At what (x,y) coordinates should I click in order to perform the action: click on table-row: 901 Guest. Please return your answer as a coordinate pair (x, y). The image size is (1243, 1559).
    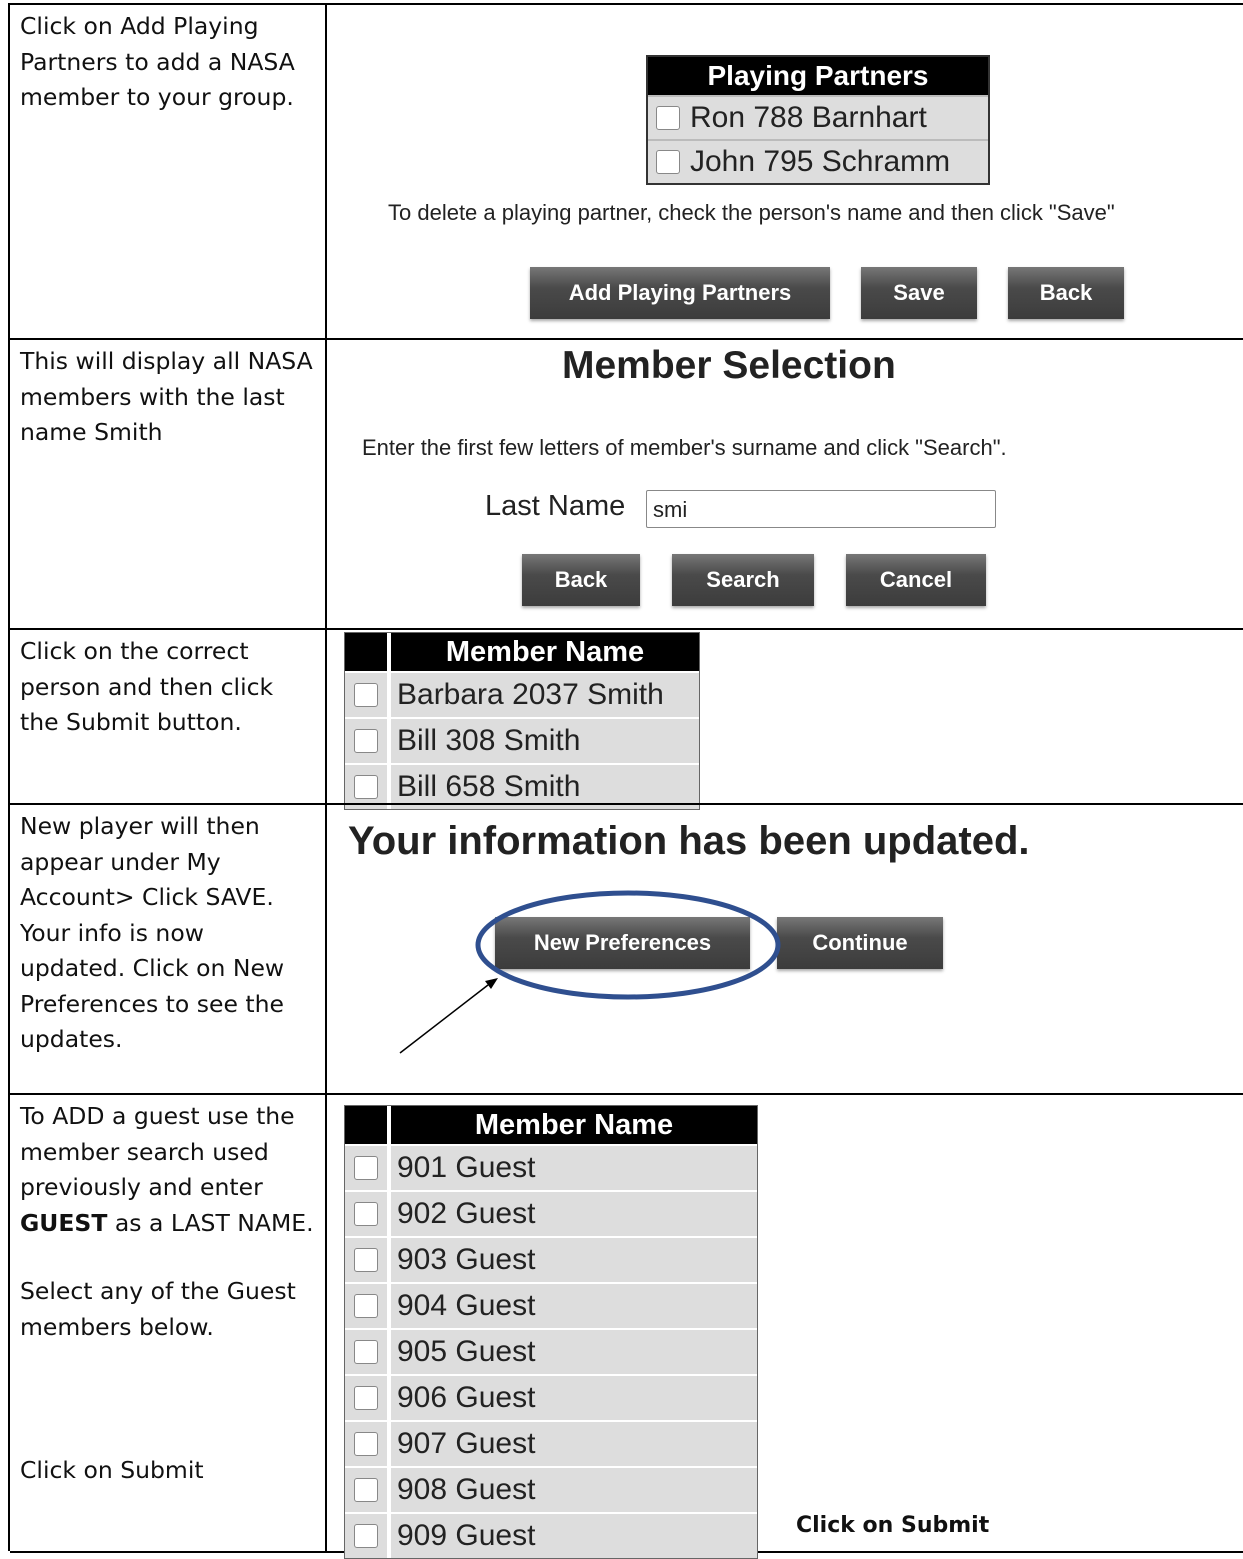
    Looking at the image, I should click on (551, 1167).